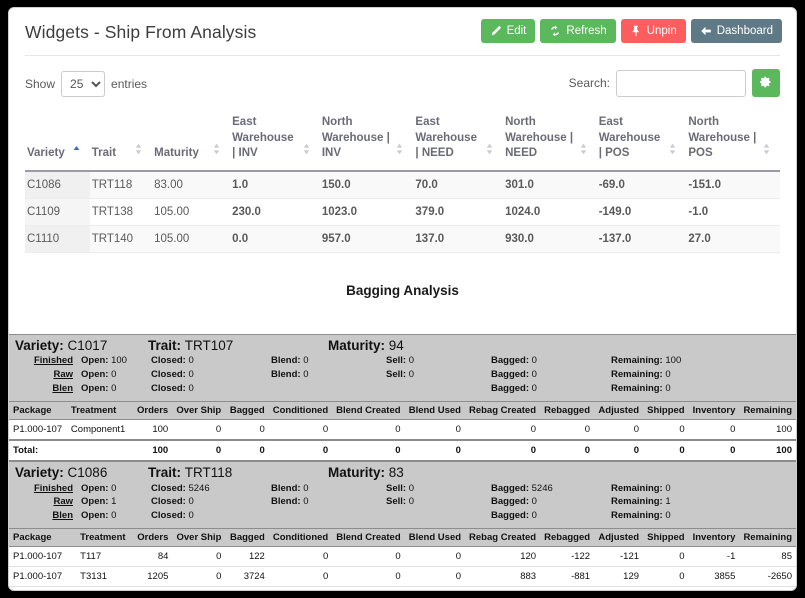 This screenshot has height=598, width=805. What do you see at coordinates (263, 138) in the screenshot?
I see `col-east-warehouse-inv-label: East Warehouse | INV` at bounding box center [263, 138].